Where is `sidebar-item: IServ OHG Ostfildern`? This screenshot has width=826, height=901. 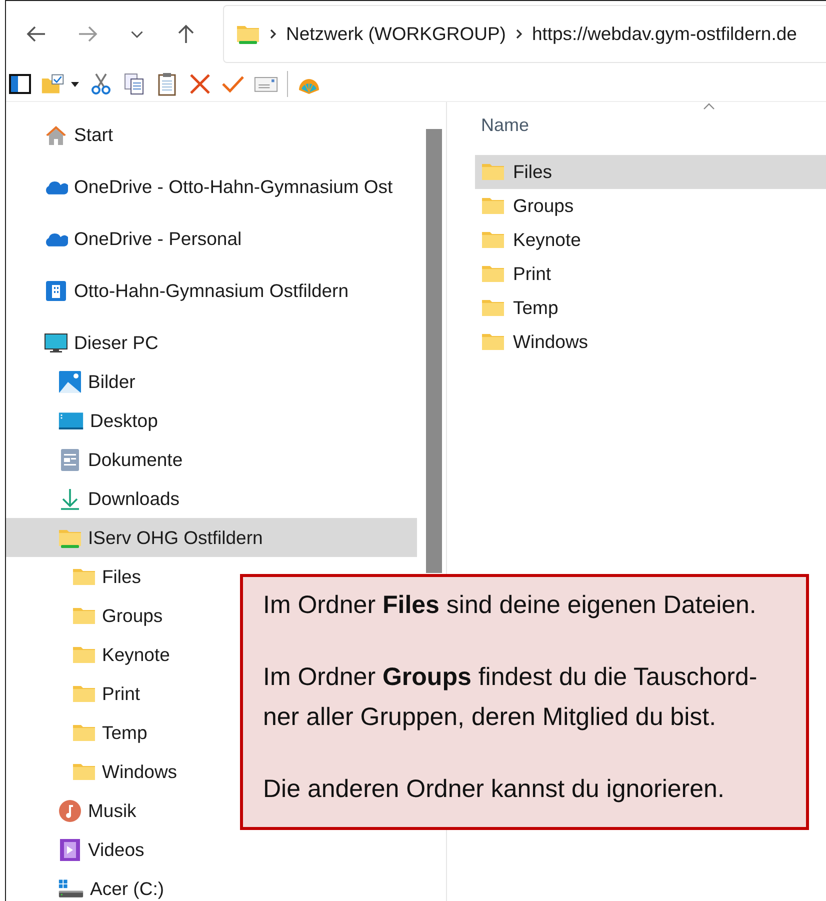
sidebar-item: IServ OHG Ostfildern is located at coordinates (211, 537).